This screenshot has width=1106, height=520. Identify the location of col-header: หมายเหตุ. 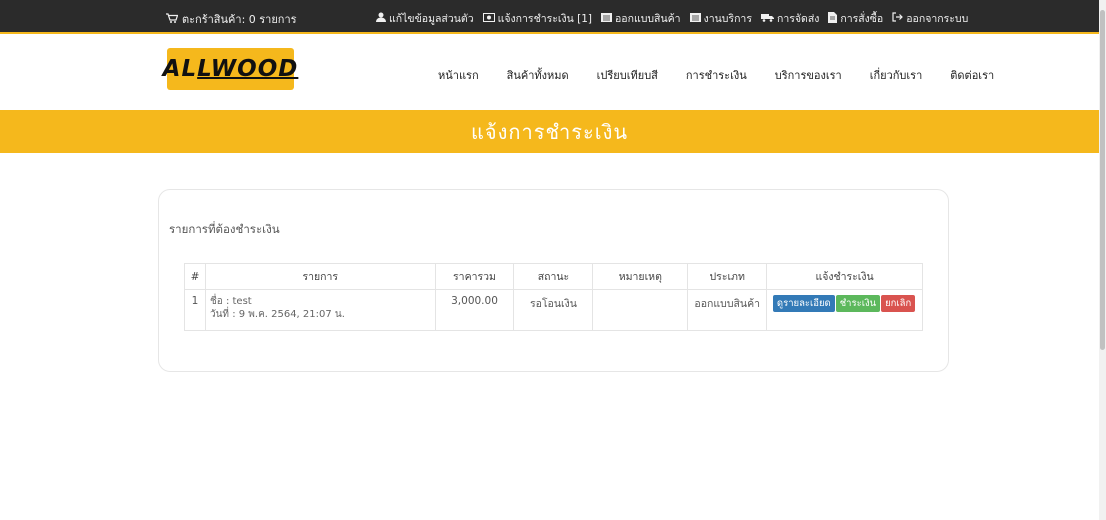
(640, 276).